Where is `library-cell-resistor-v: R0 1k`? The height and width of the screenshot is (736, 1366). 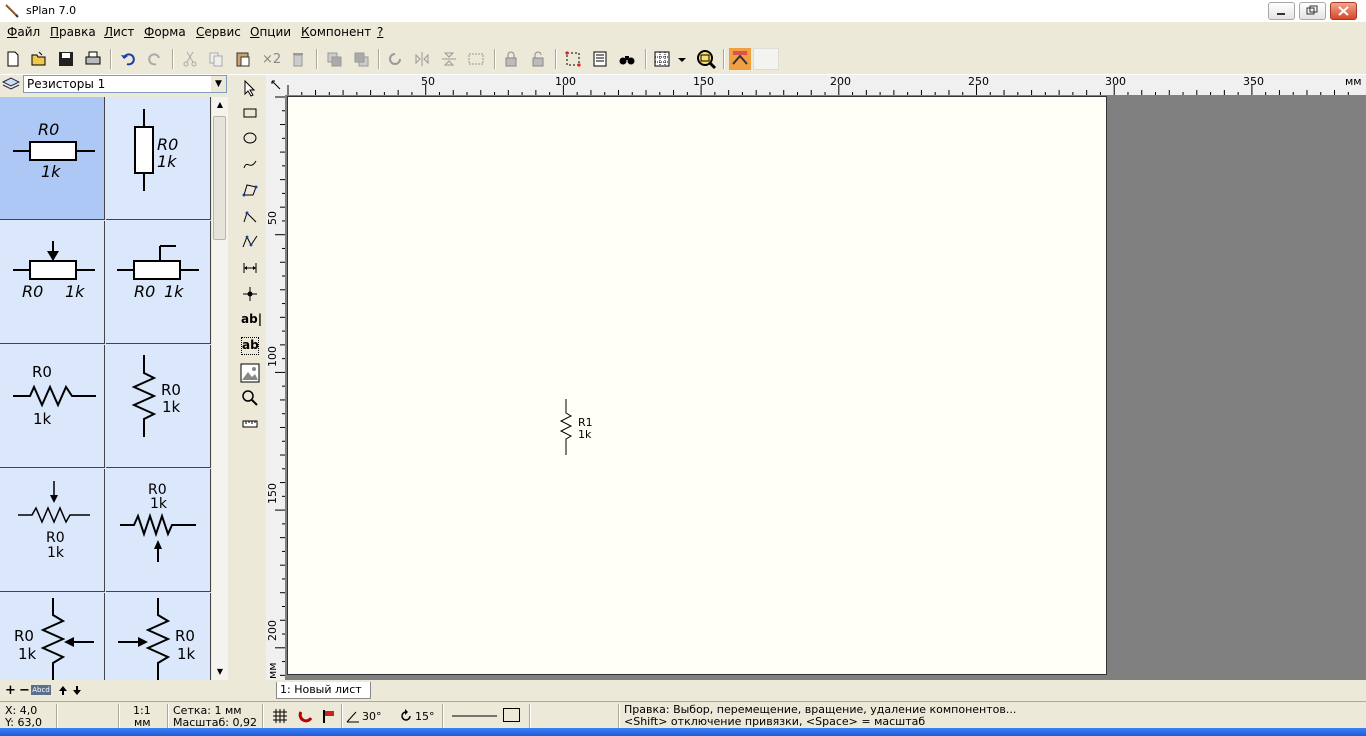 library-cell-resistor-v: R0 1k is located at coordinates (158, 158).